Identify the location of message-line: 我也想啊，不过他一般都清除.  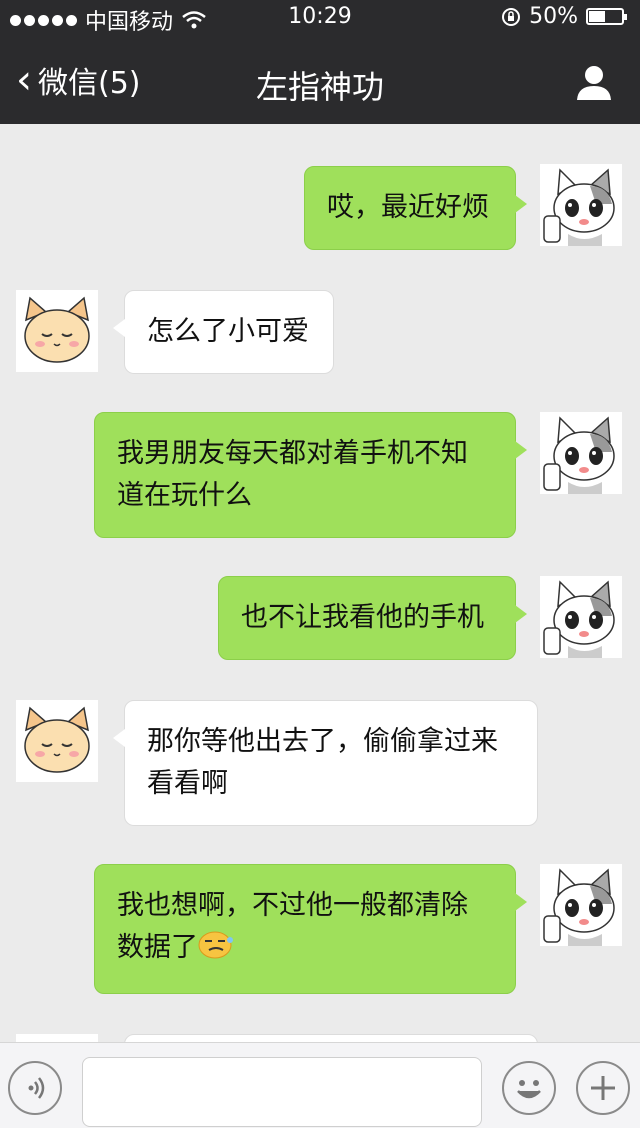
(292, 905).